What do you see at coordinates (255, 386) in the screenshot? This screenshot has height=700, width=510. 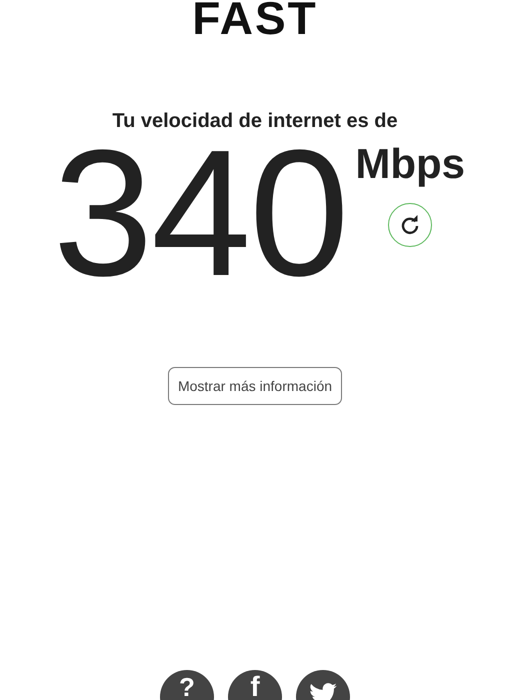 I see `more-info-button: Mostrar más información` at bounding box center [255, 386].